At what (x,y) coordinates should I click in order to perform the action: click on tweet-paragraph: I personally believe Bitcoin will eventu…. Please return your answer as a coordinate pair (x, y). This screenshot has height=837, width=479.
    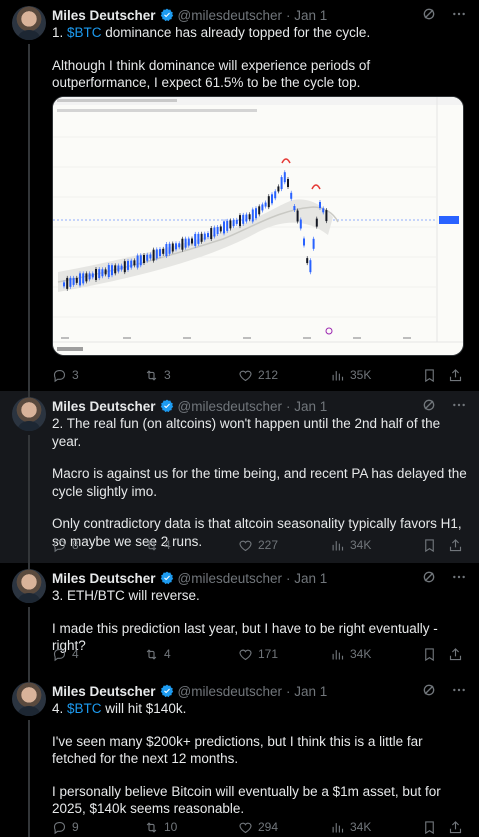
    Looking at the image, I should click on (246, 800).